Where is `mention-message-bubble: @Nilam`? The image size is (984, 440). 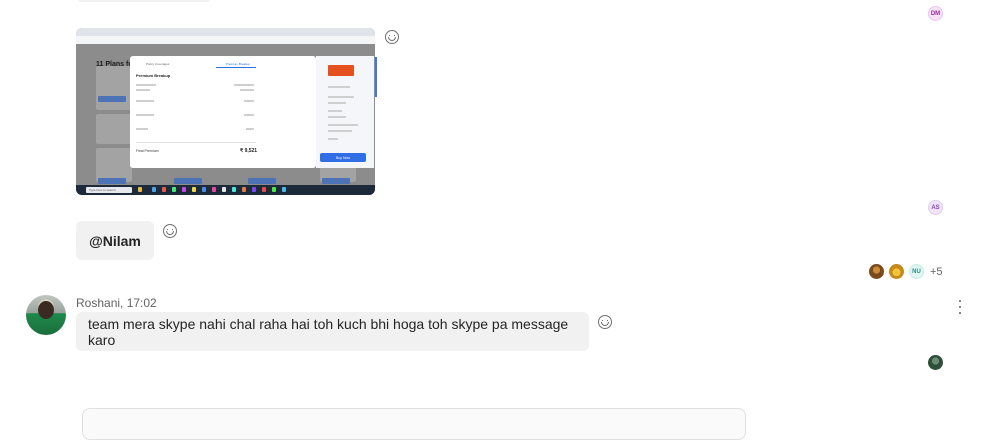 mention-message-bubble: @Nilam is located at coordinates (115, 240).